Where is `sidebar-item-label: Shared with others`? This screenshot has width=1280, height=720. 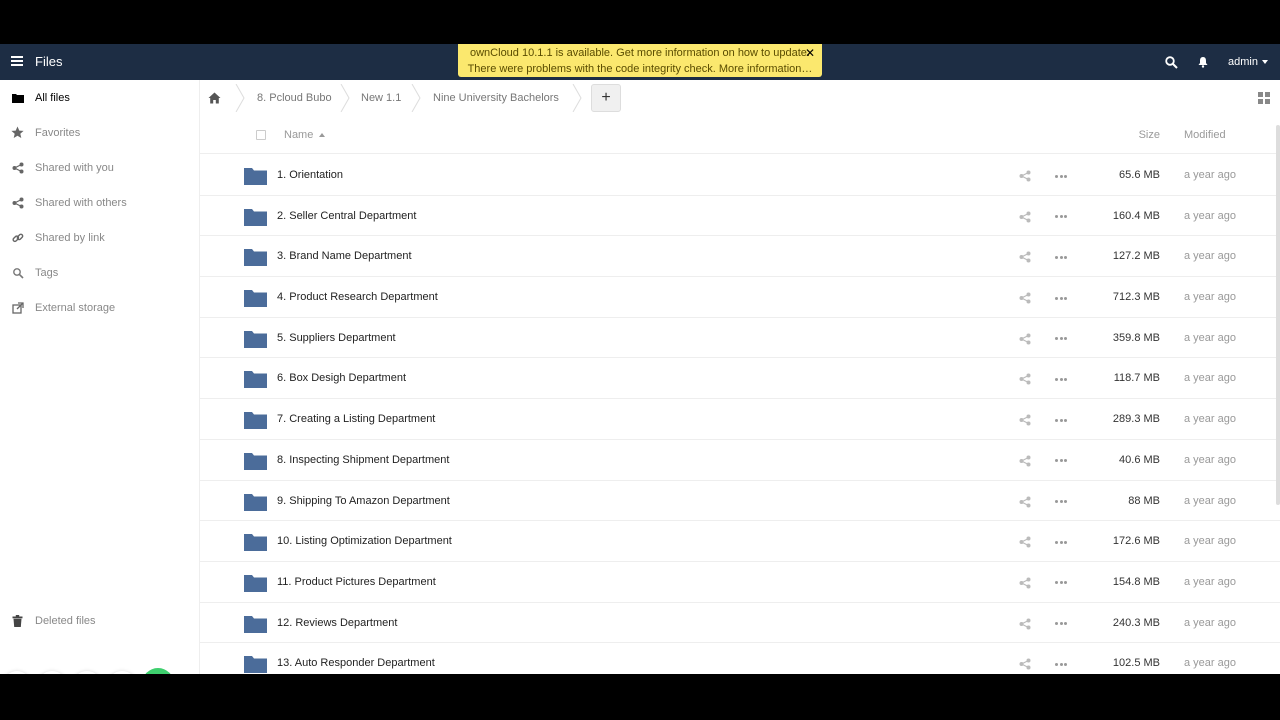
sidebar-item-label: Shared with others is located at coordinates (81, 202).